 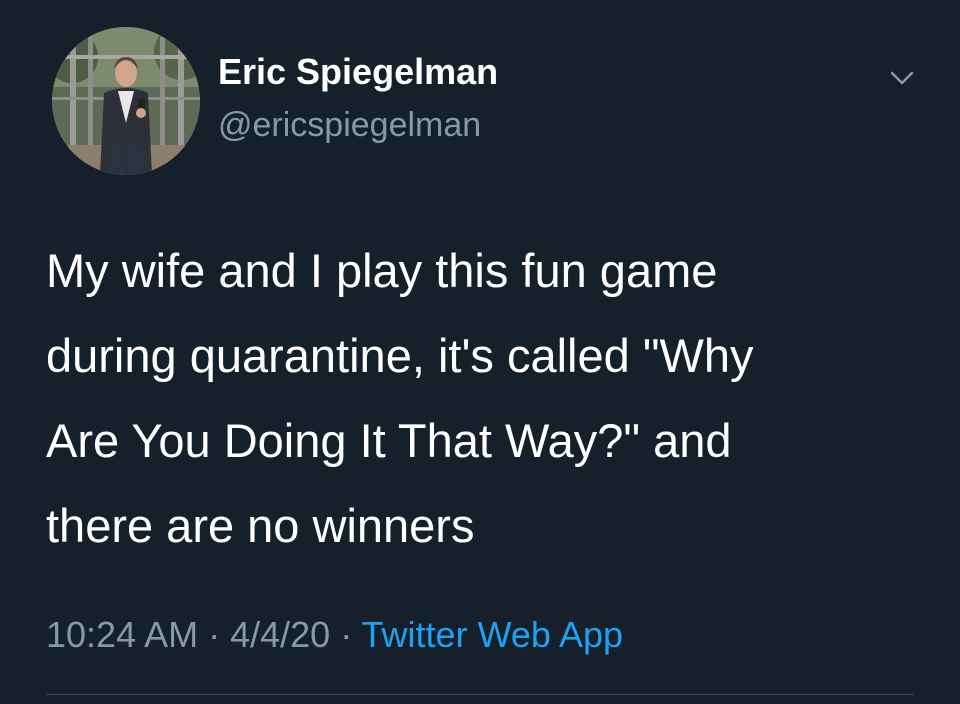 I want to click on user-handle: @ericspiegelman, so click(x=349, y=125).